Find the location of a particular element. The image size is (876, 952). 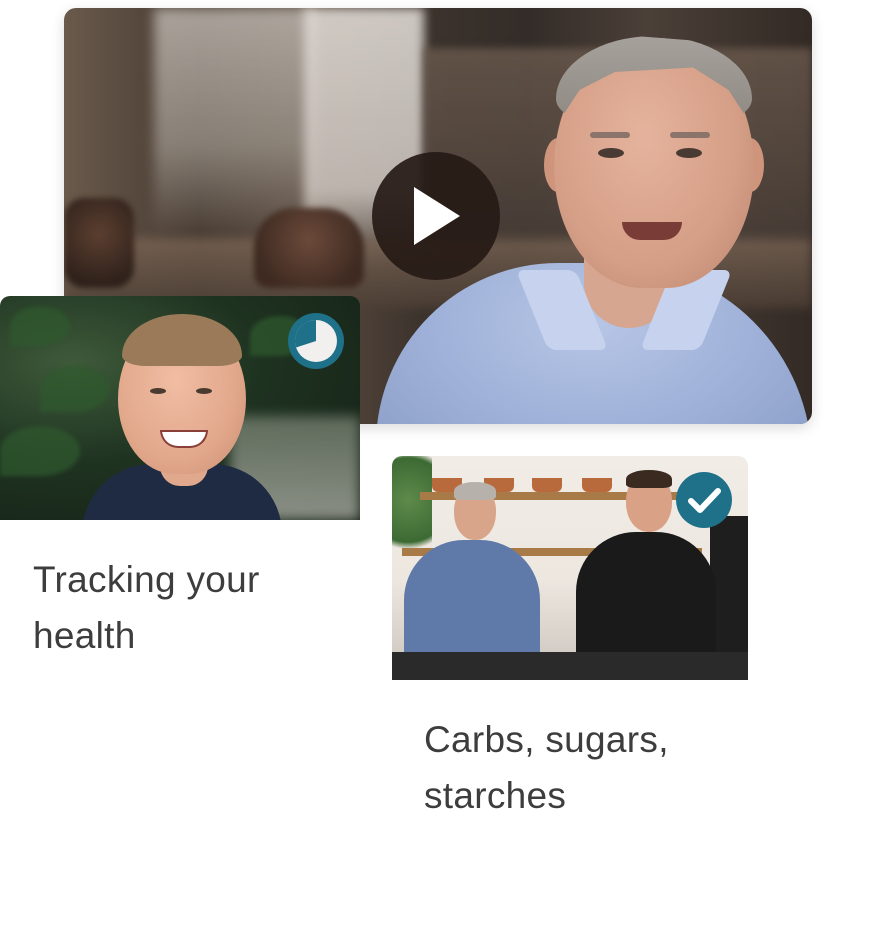

play-button is located at coordinates (436, 216).